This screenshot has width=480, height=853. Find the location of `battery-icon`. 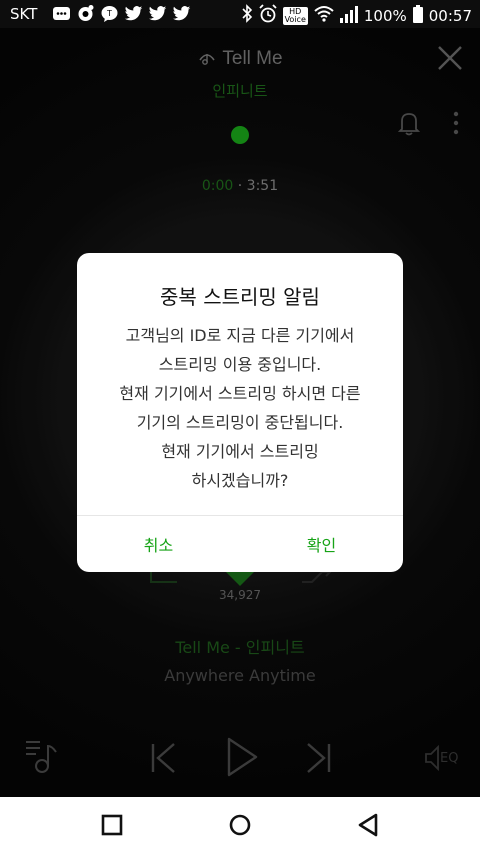

battery-icon is located at coordinates (417, 15).